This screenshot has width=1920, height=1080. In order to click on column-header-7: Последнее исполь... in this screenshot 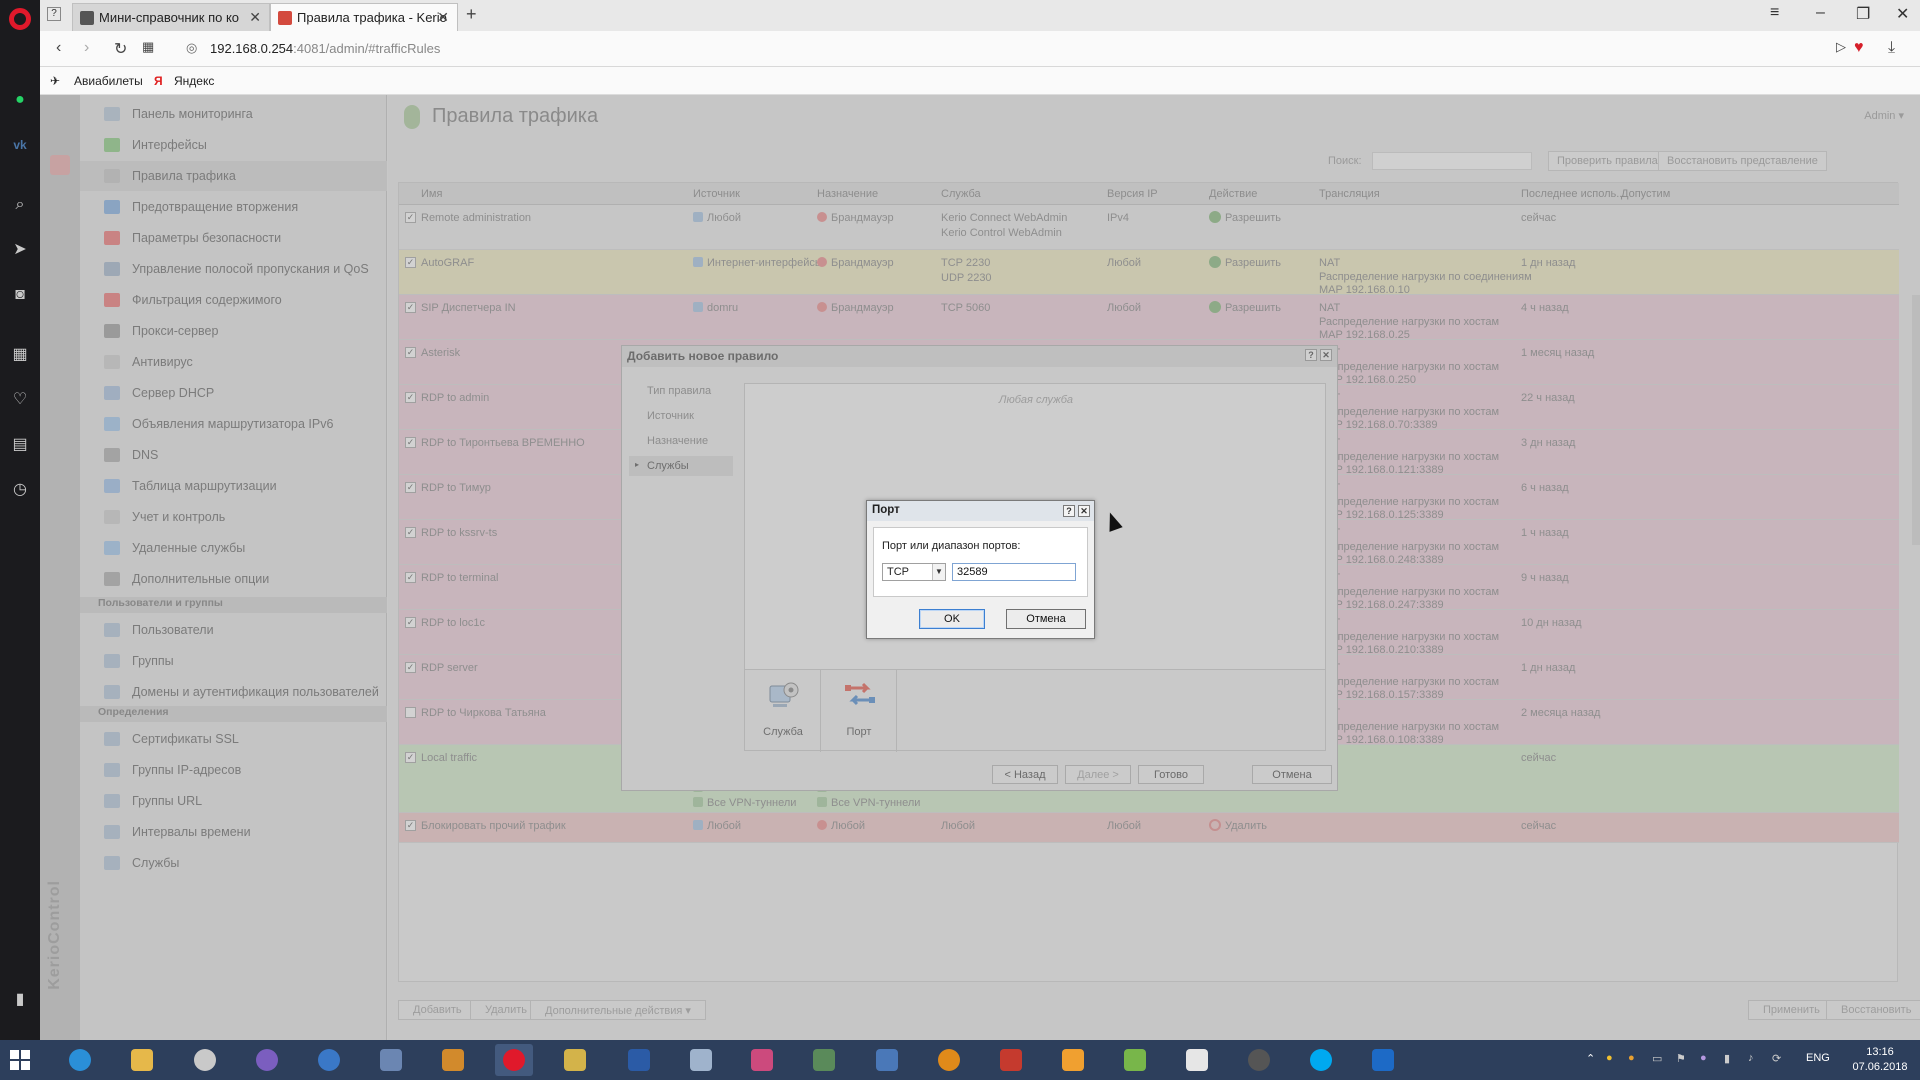, I will do `click(1573, 194)`.